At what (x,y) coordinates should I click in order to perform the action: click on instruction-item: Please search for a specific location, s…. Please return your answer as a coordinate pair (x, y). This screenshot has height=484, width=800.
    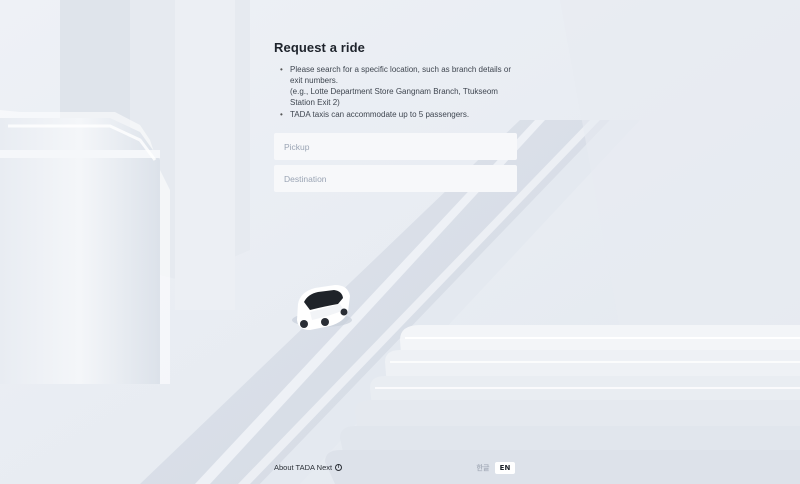
    Looking at the image, I should click on (399, 86).